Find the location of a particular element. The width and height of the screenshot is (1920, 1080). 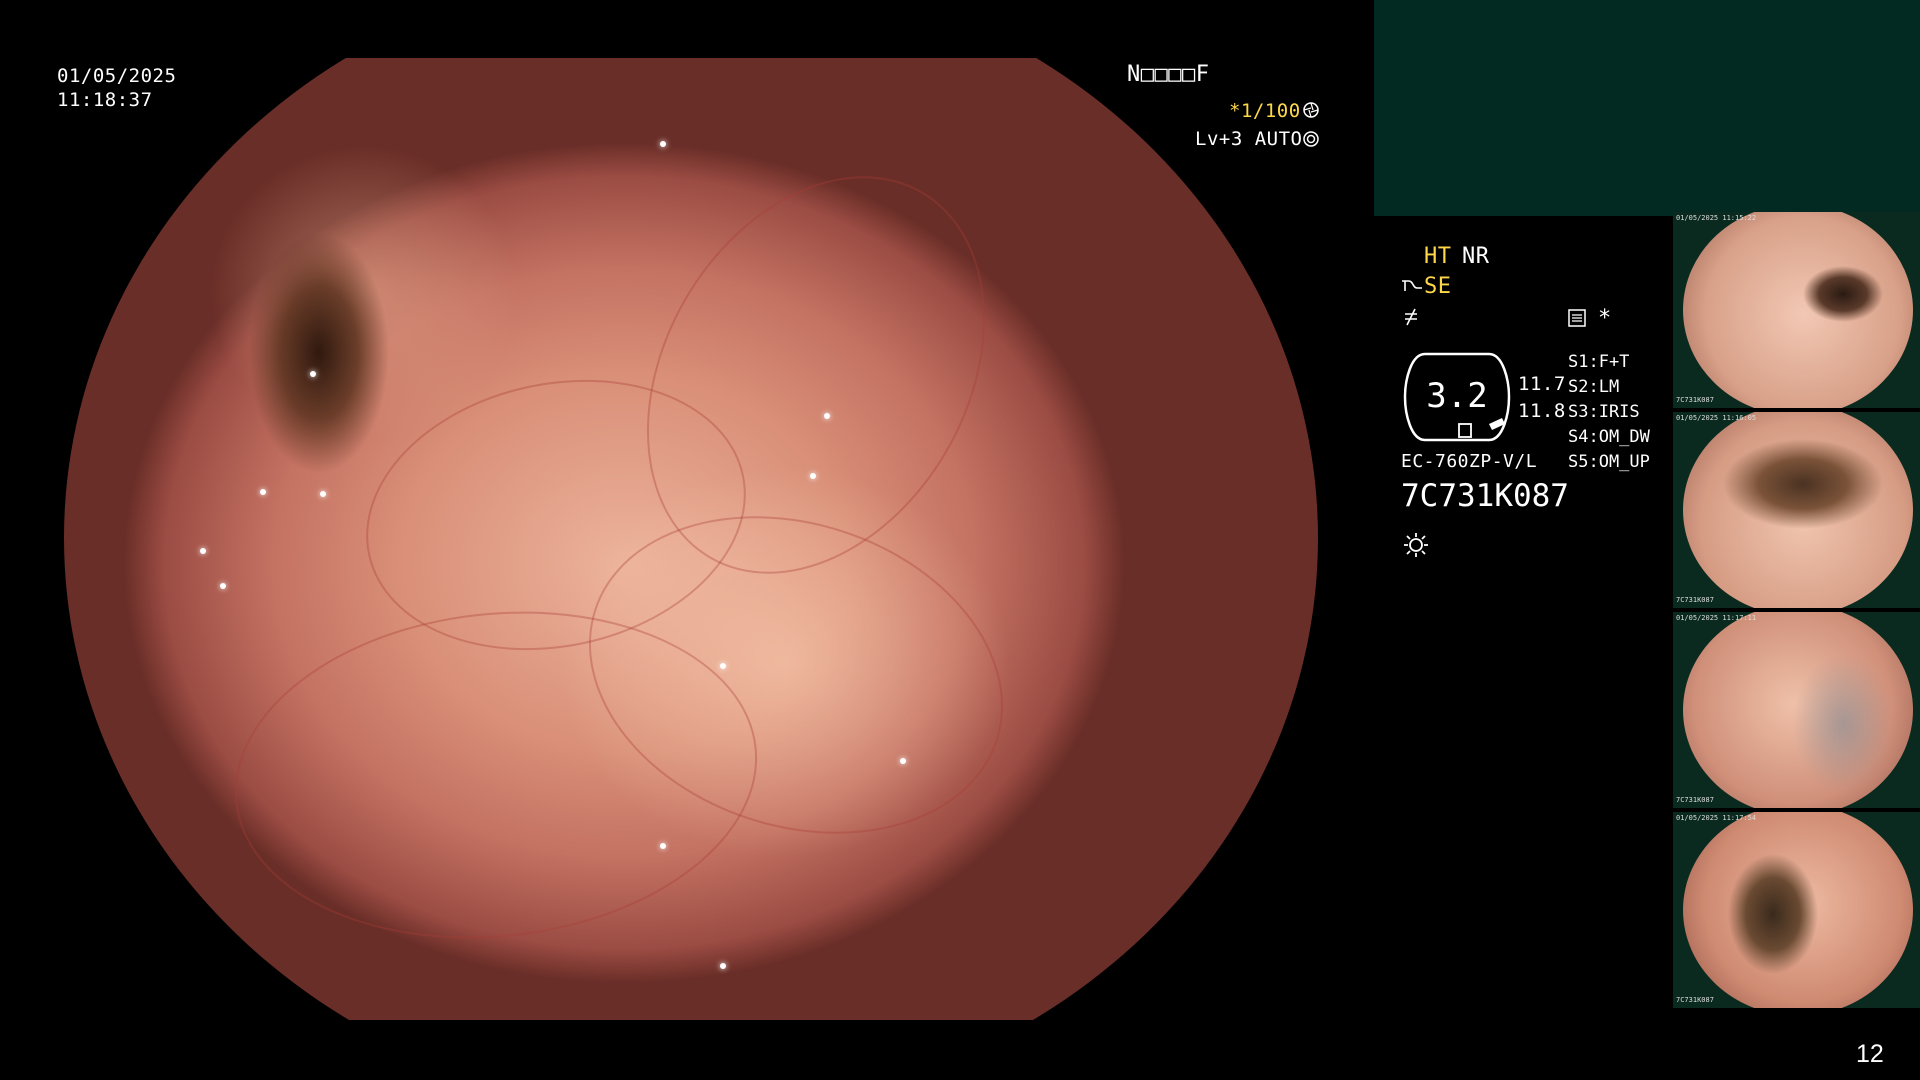

value-1: 11.7 is located at coordinates (1542, 384).